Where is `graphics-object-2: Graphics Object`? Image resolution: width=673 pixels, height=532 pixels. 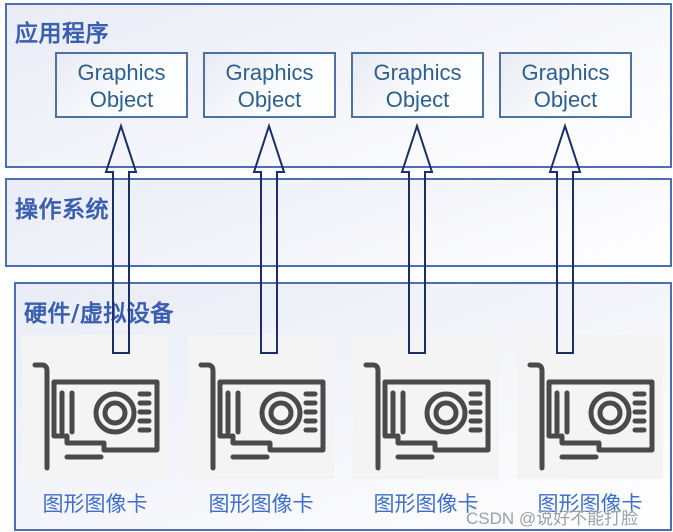
graphics-object-2: Graphics Object is located at coordinates (269, 85).